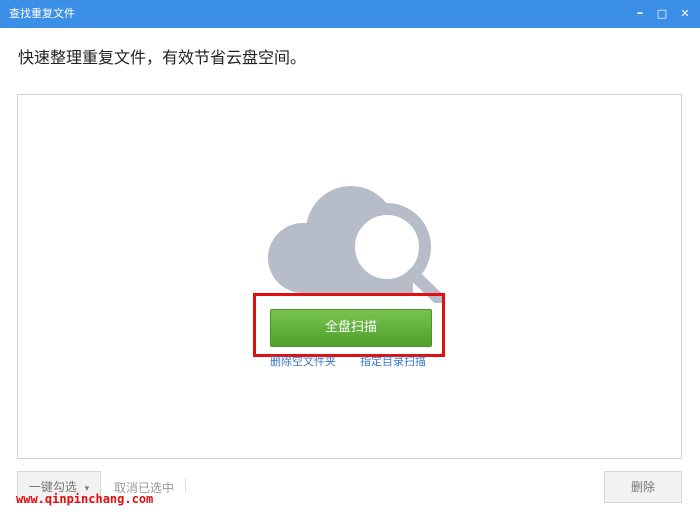  Describe the element at coordinates (662, 14) in the screenshot. I see `maximize-icon: □` at that location.